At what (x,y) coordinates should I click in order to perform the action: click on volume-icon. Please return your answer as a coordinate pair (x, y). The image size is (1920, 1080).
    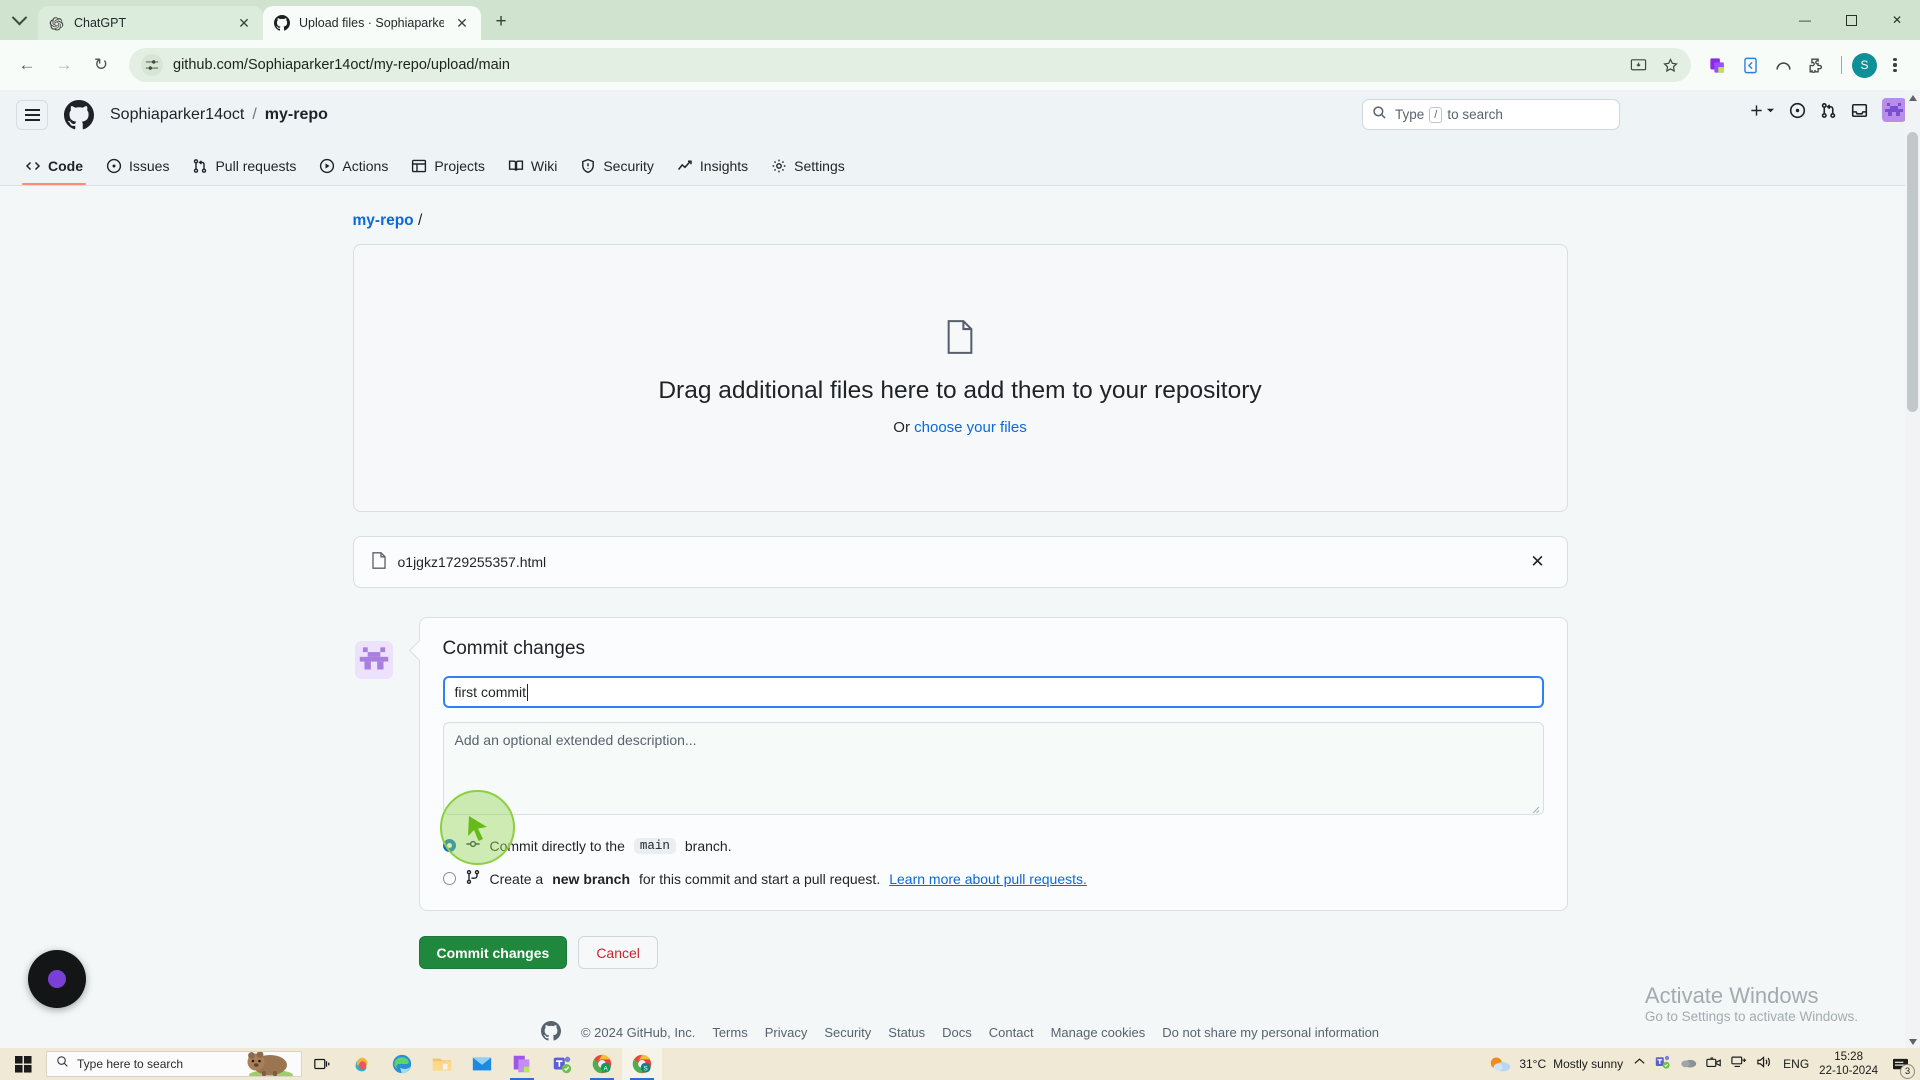
    Looking at the image, I should click on (1764, 1064).